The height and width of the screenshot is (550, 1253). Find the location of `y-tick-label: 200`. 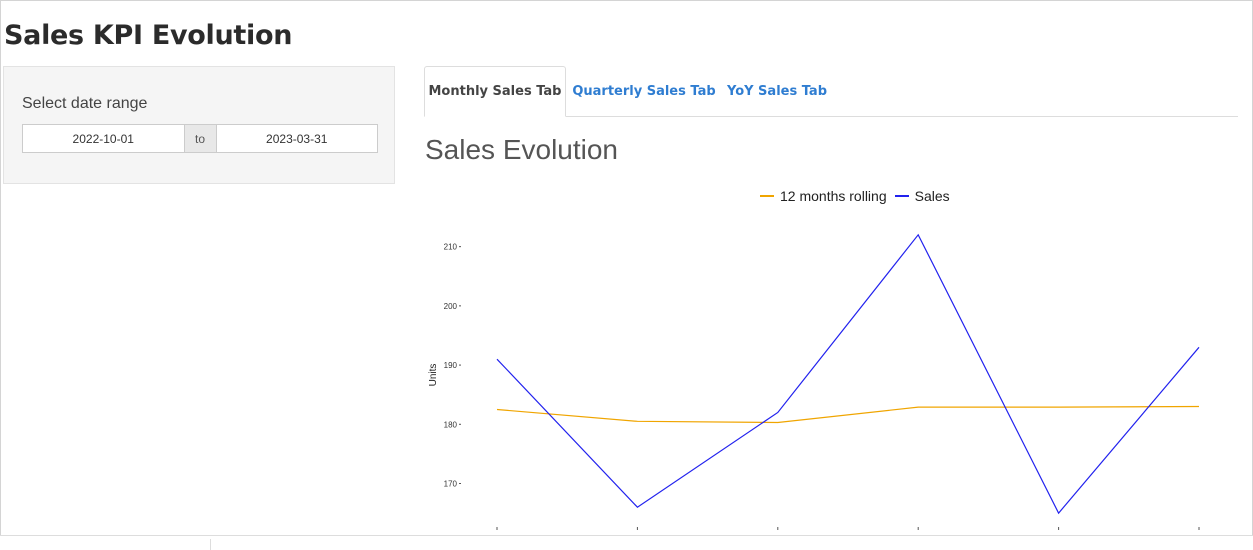

y-tick-label: 200 is located at coordinates (451, 306).